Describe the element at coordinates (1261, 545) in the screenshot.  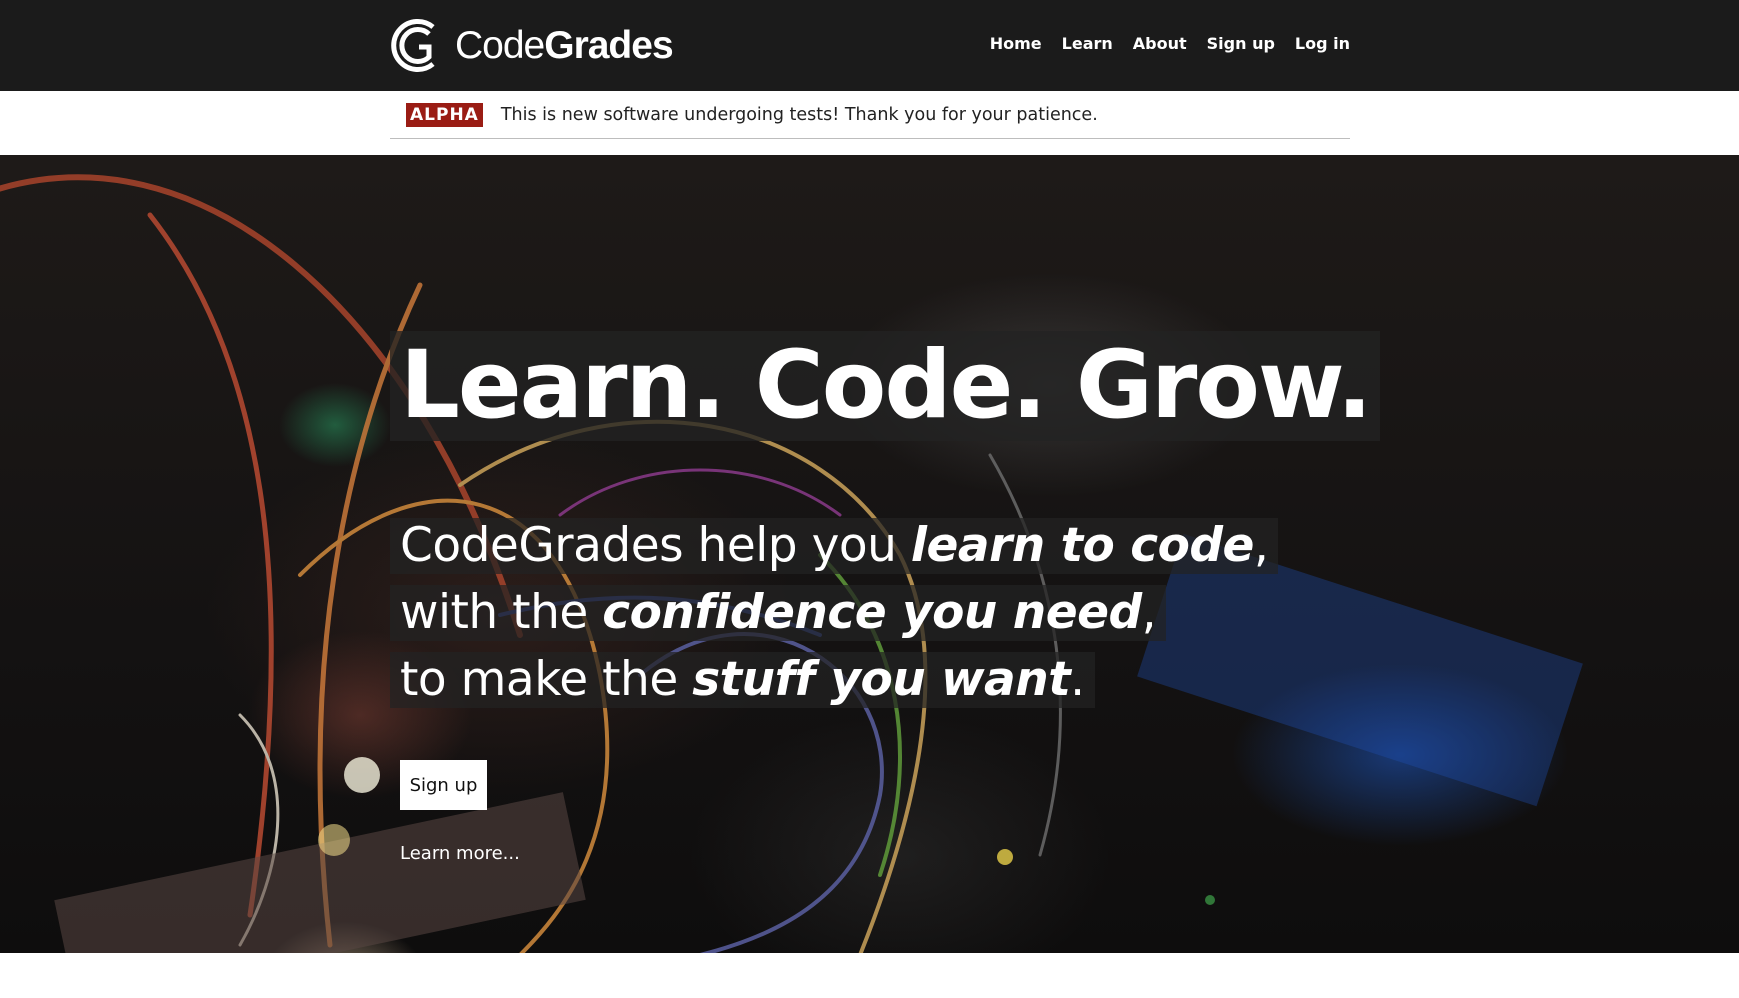
I see `tagline-line-1-end: ,` at that location.